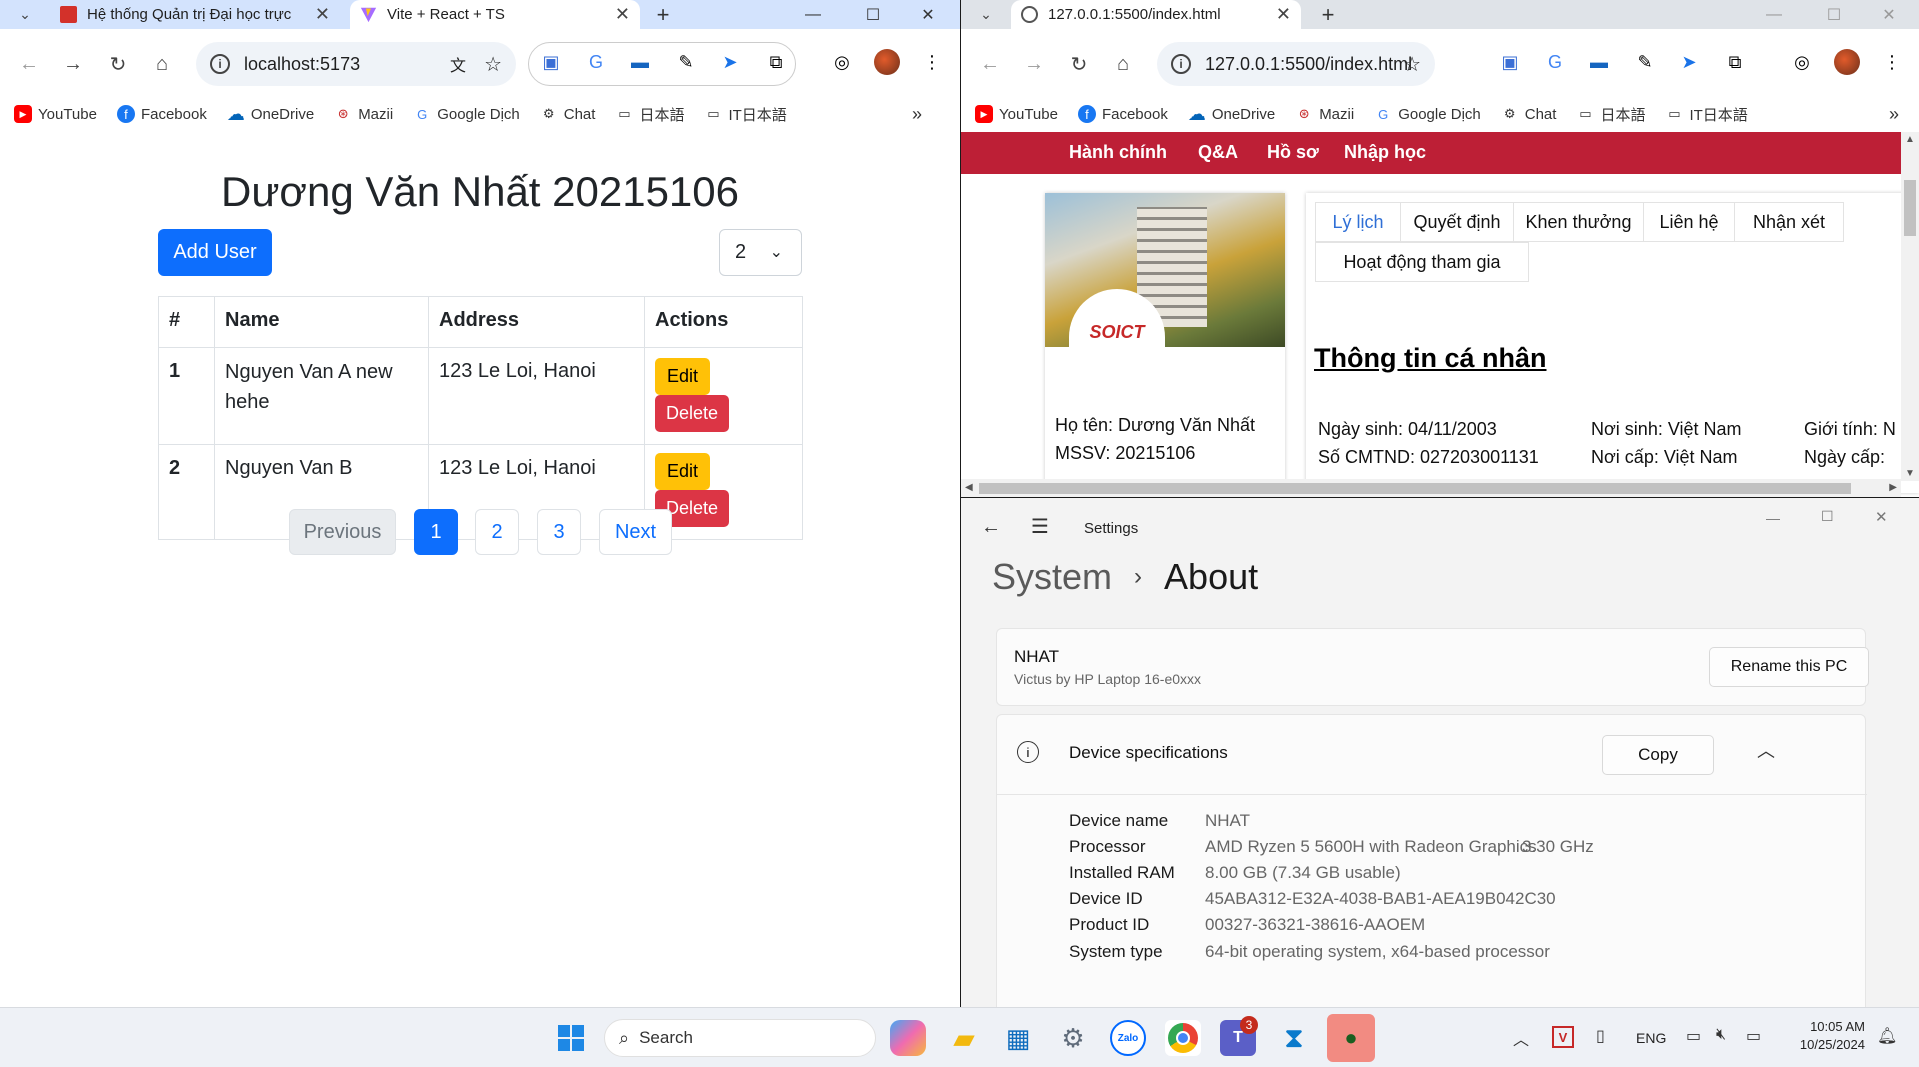 This screenshot has width=1919, height=1067. Describe the element at coordinates (1693, 1036) in the screenshot. I see `network-icon: ▭` at that location.